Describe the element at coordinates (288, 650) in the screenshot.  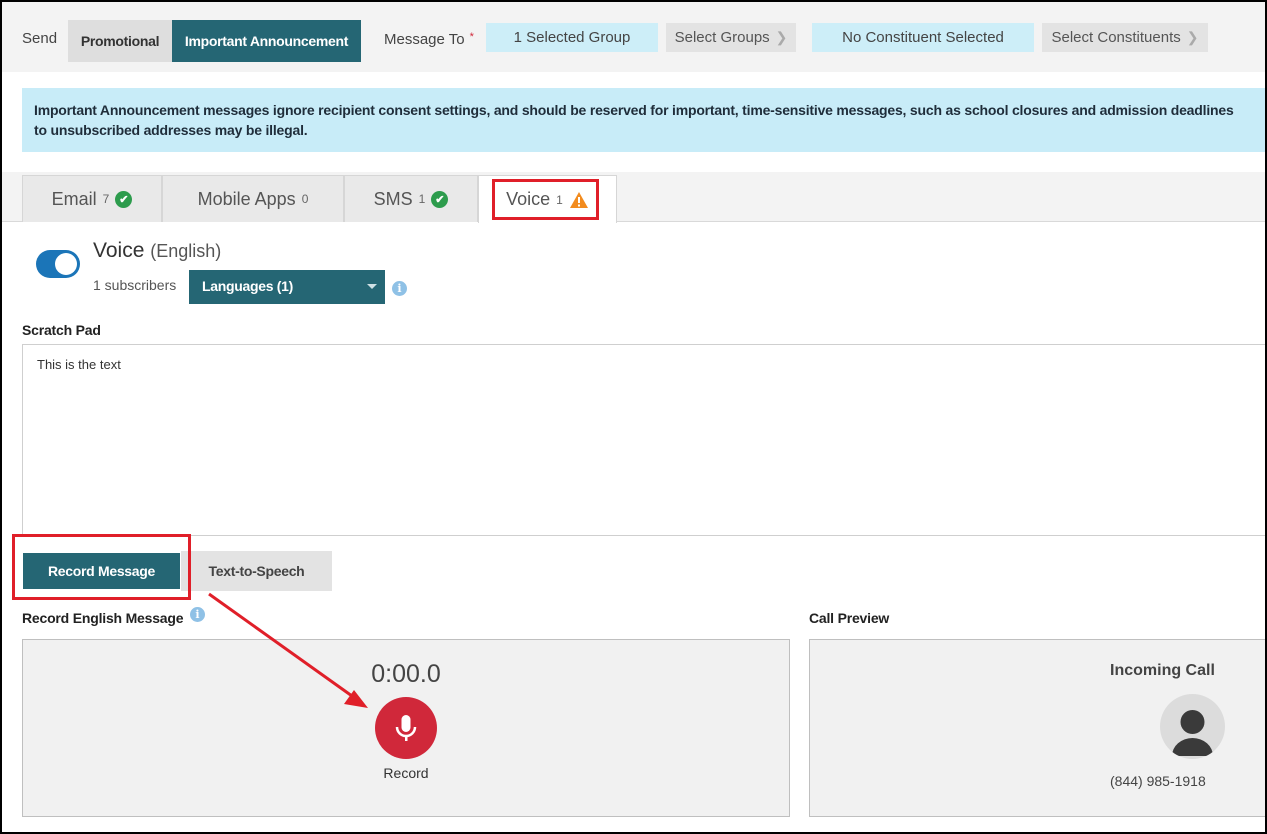
I see `annotation-arrow` at that location.